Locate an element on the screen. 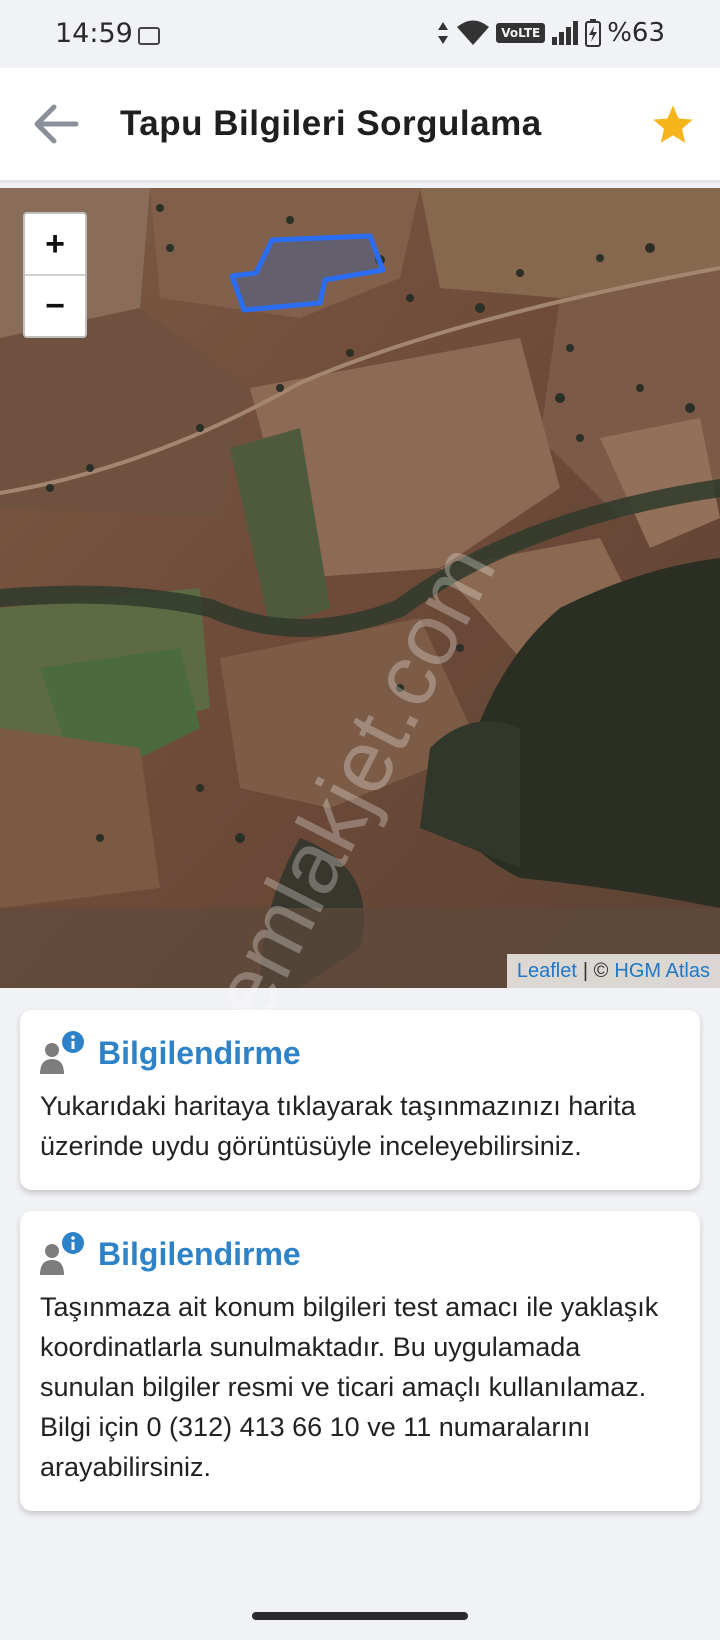 Image resolution: width=720 pixels, height=1640 pixels. star-icon is located at coordinates (673, 124).